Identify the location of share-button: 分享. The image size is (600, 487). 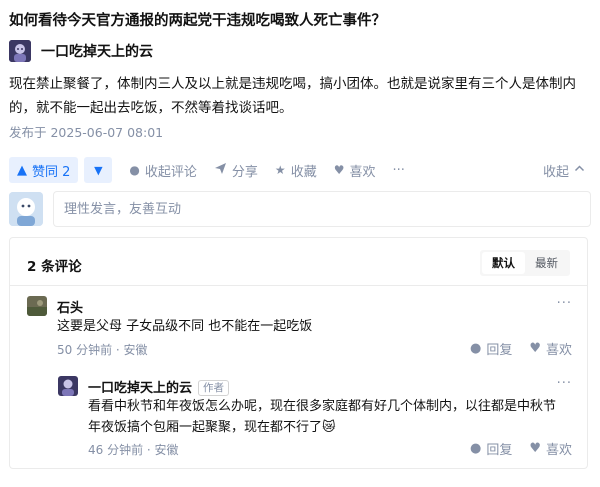
(236, 170).